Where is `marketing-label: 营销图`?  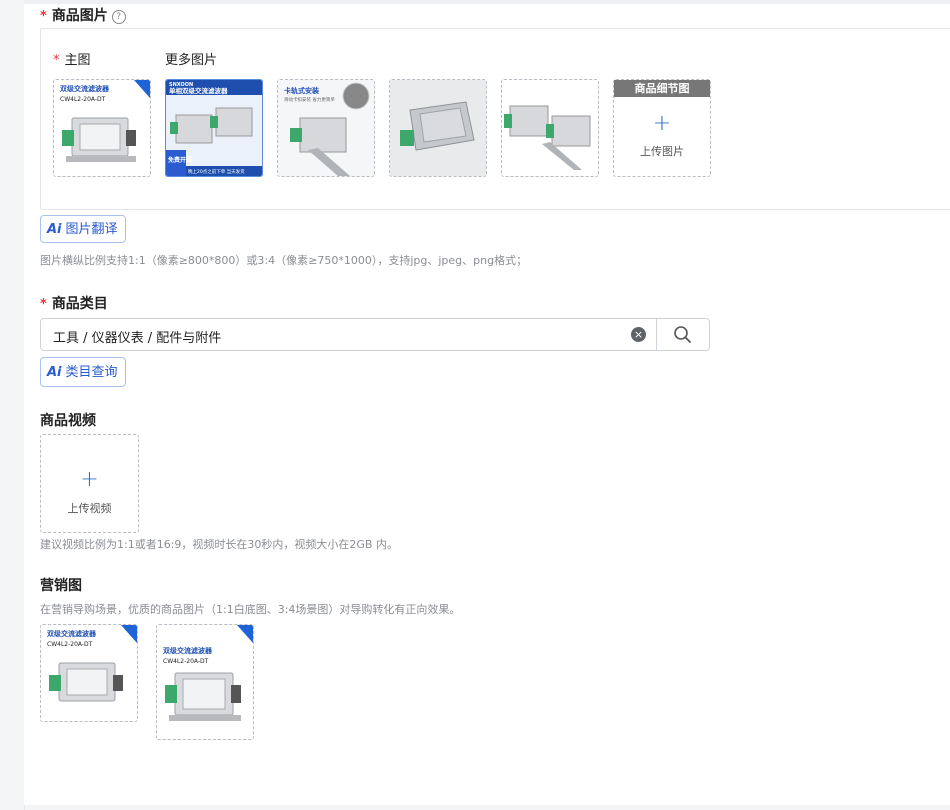 marketing-label: 营销图 is located at coordinates (61, 586).